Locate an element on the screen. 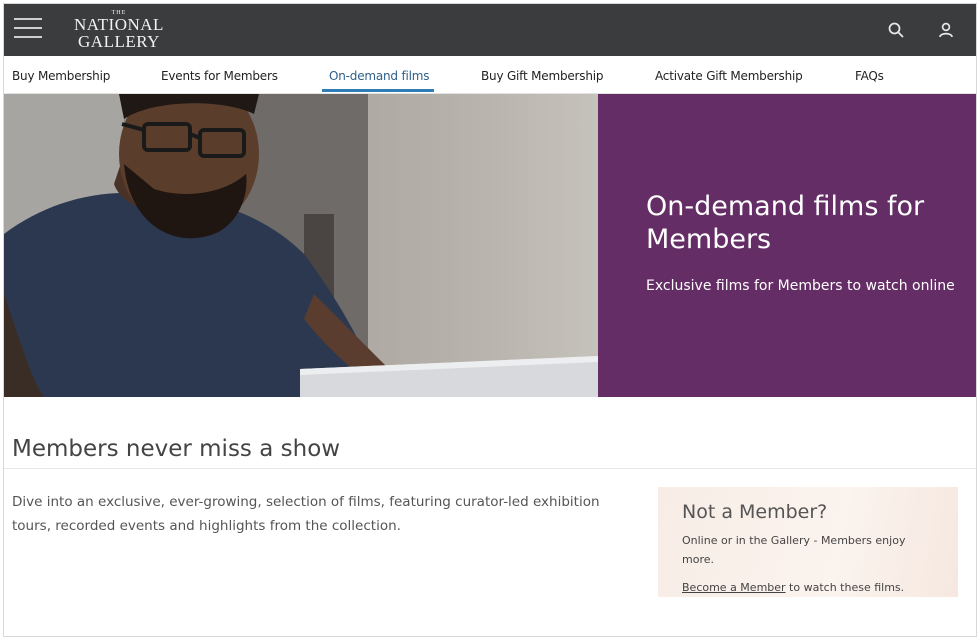  logo-line-1: NATIONAL is located at coordinates (119, 24).